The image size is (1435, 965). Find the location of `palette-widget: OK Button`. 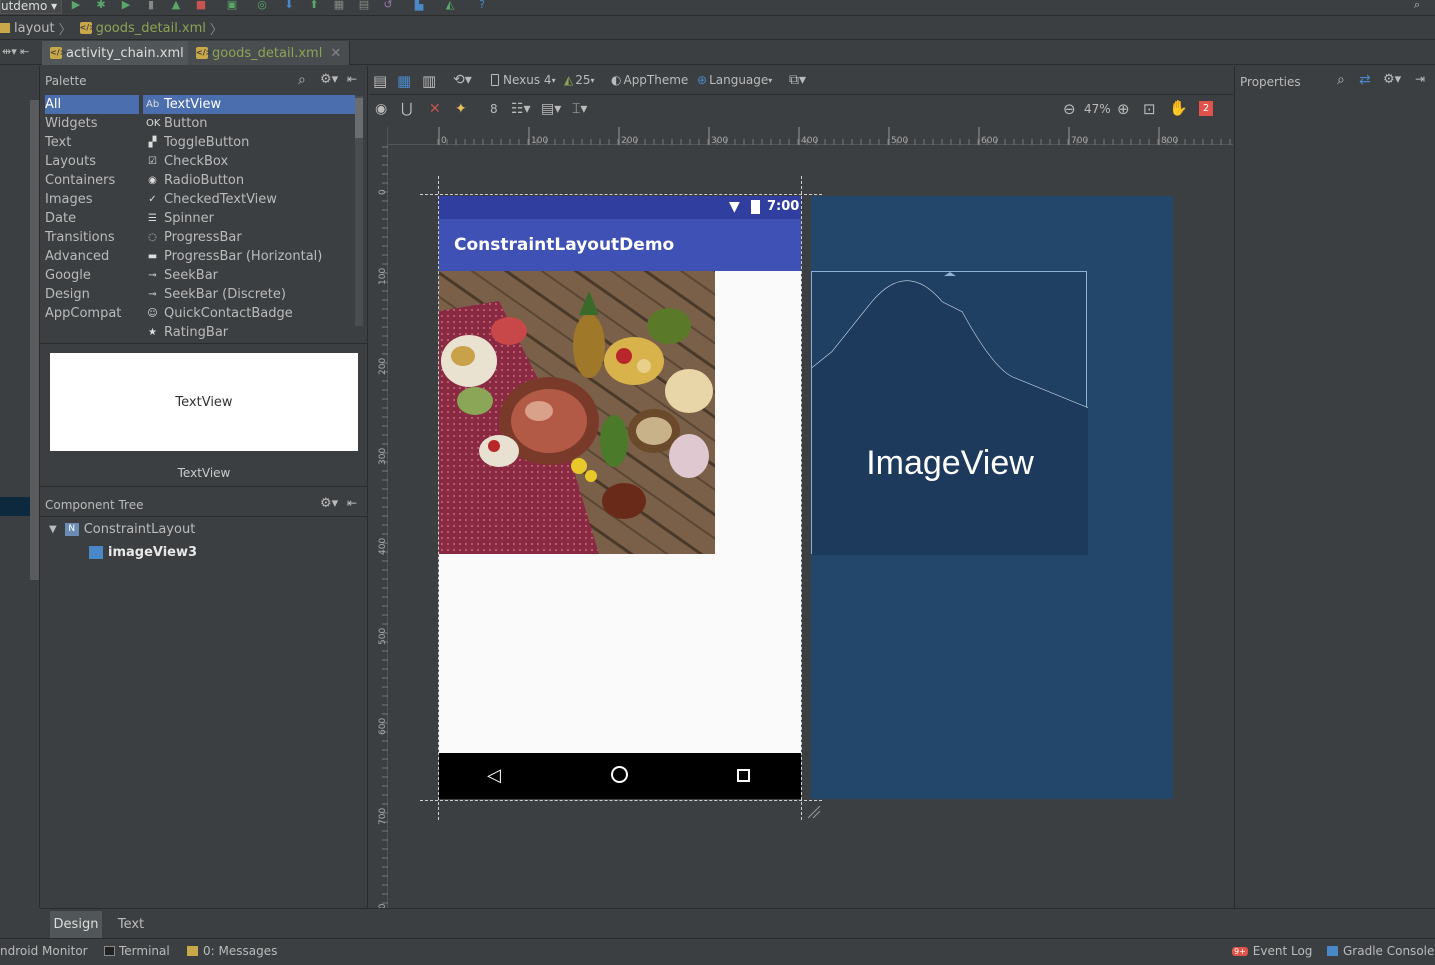

palette-widget: OK Button is located at coordinates (249, 123).